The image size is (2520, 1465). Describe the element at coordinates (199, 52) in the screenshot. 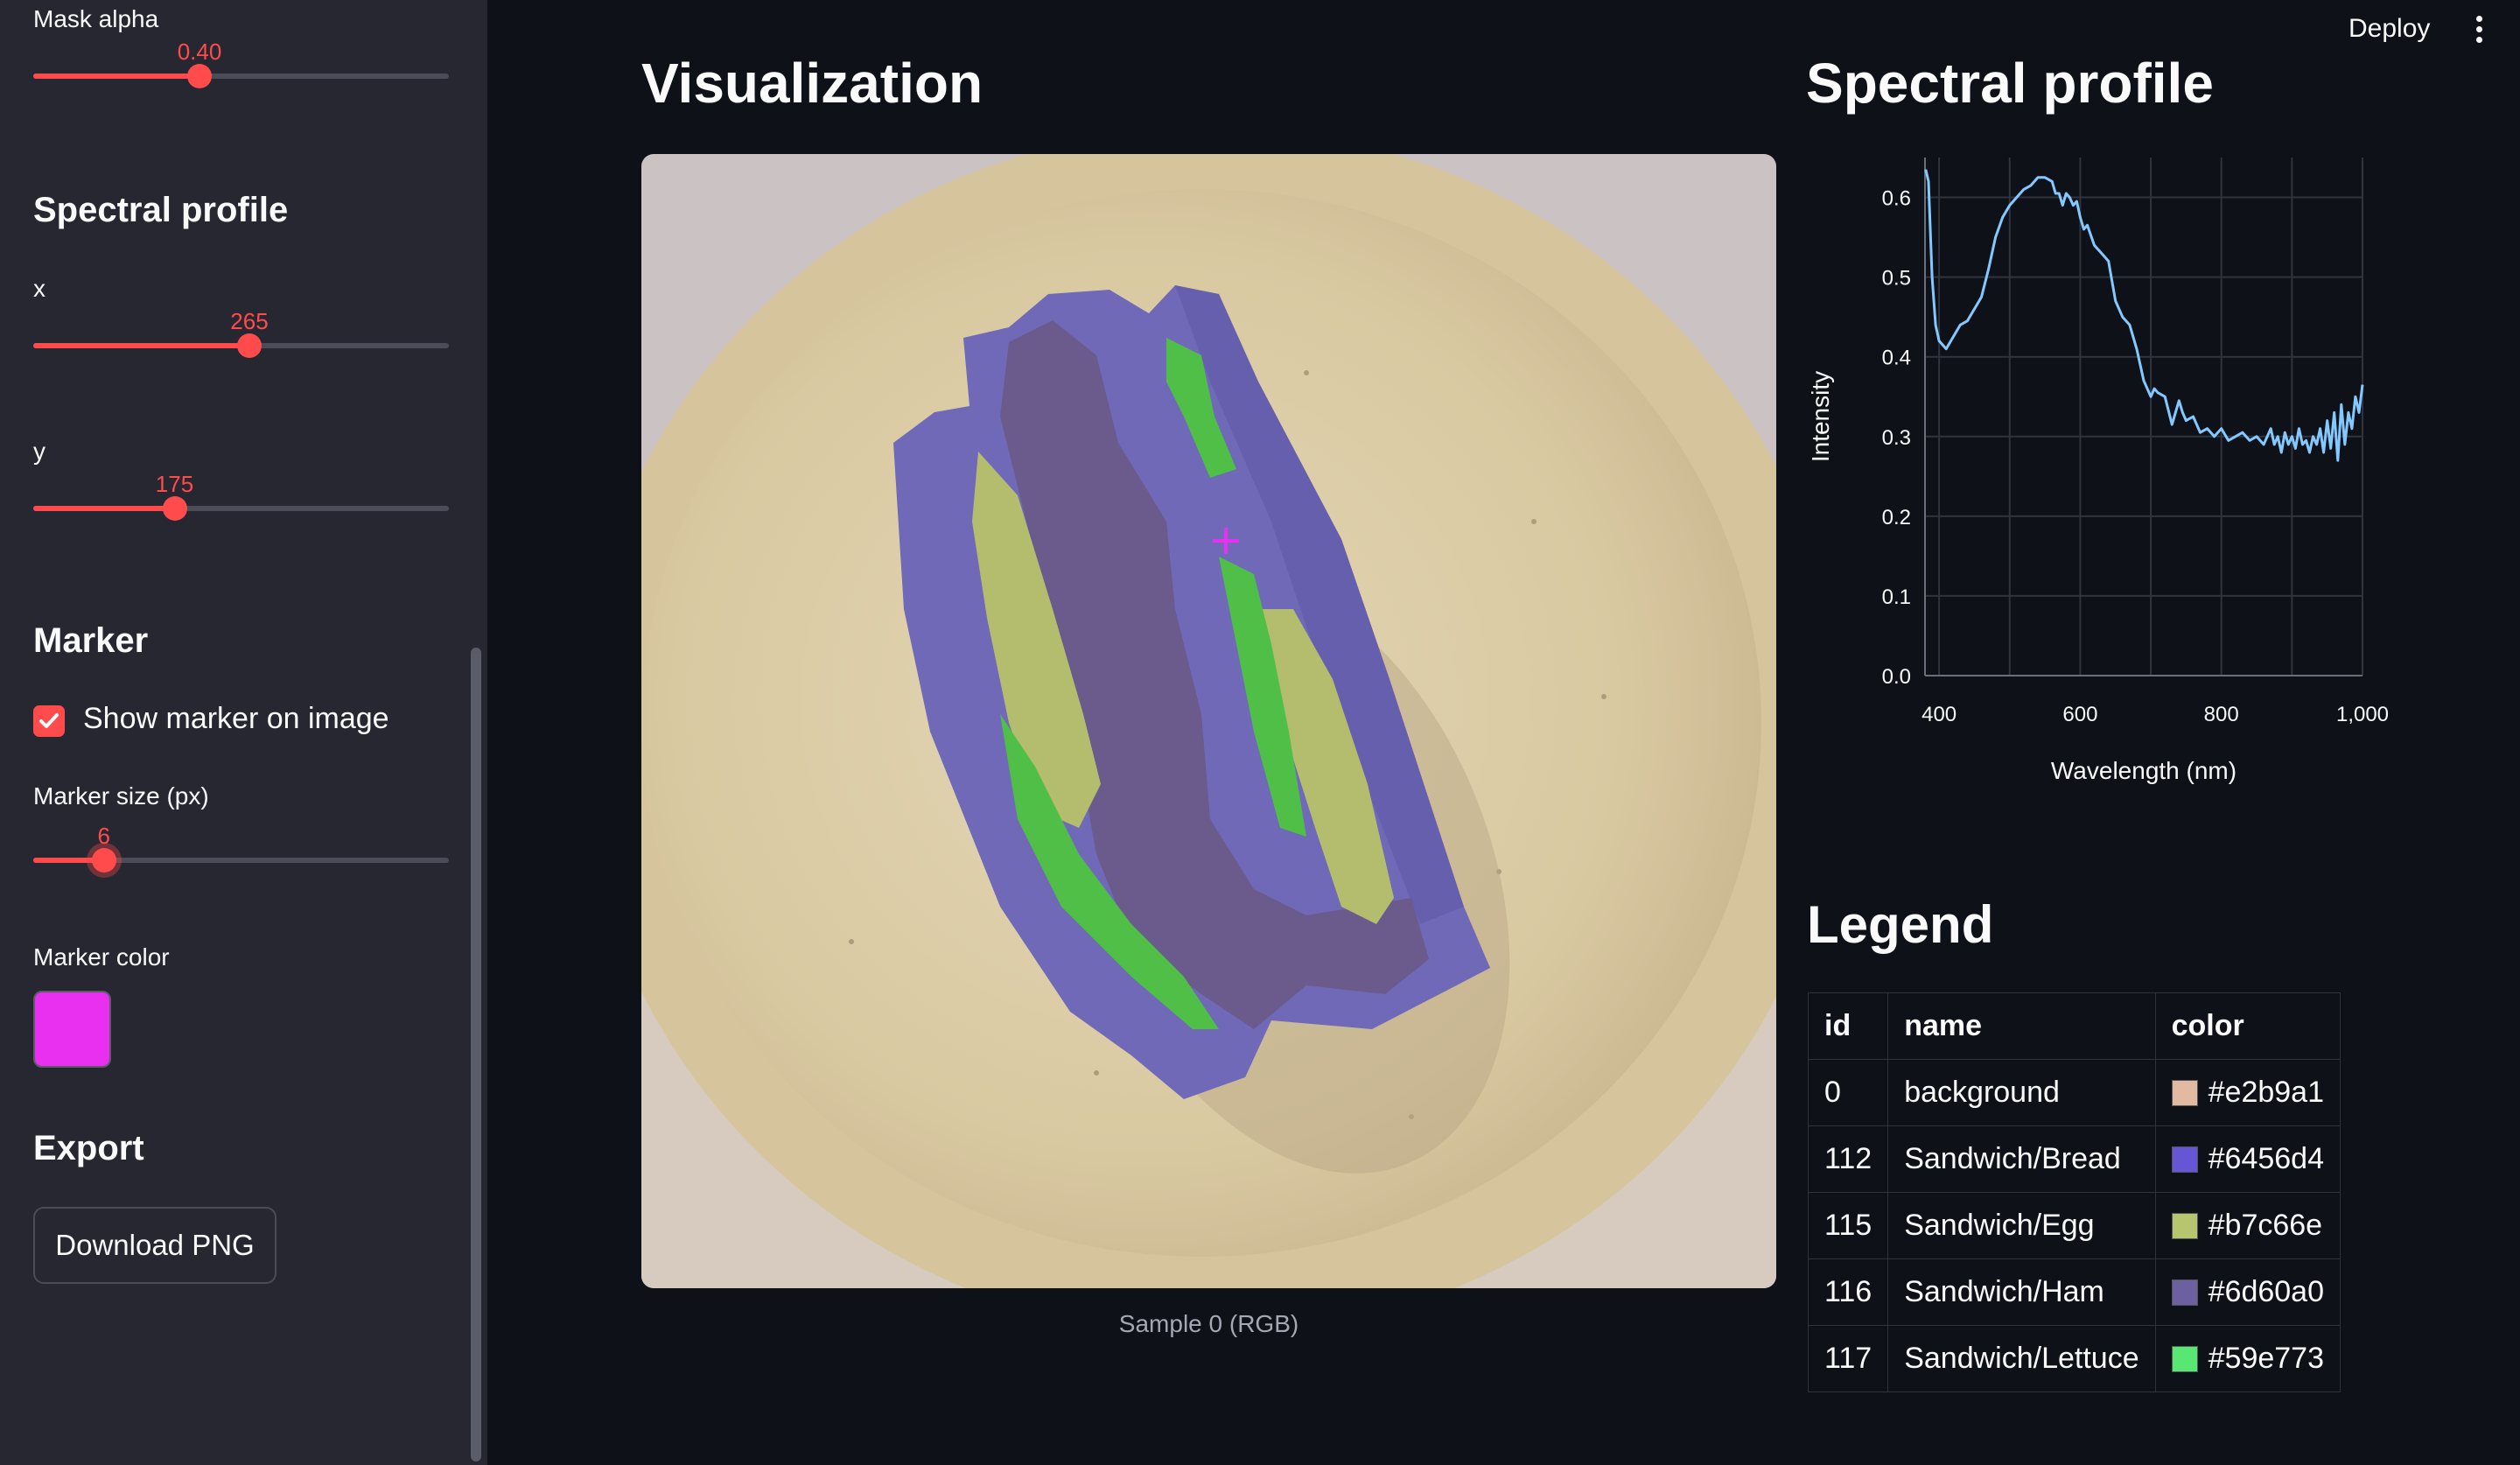

I see `slider-value: 0.40` at that location.